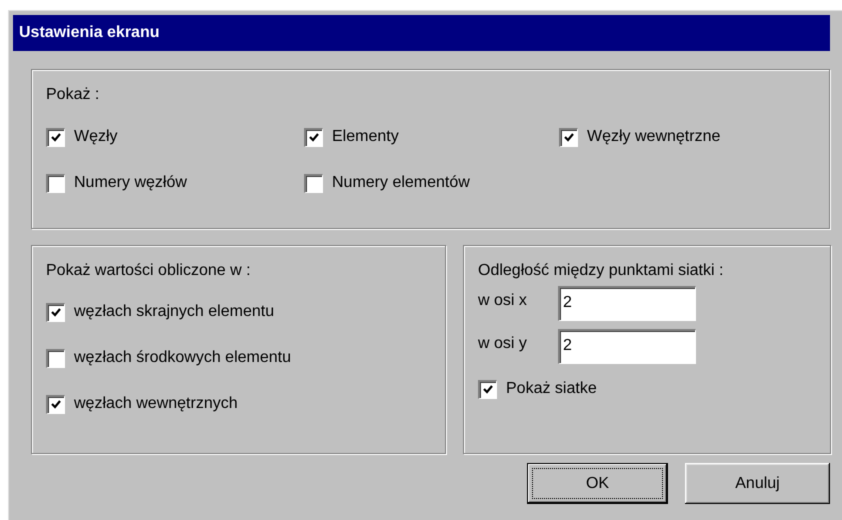  What do you see at coordinates (149, 271) in the screenshot?
I see `group-label: Pokaż wartości obliczone w :` at bounding box center [149, 271].